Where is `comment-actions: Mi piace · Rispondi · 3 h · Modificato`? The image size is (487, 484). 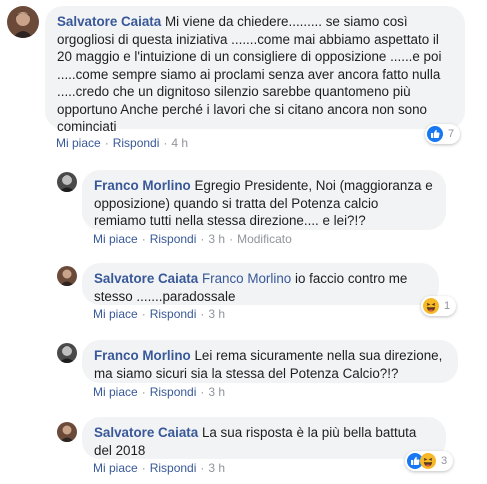 comment-actions: Mi piace · Rispondi · 3 h · Modificato is located at coordinates (192, 239).